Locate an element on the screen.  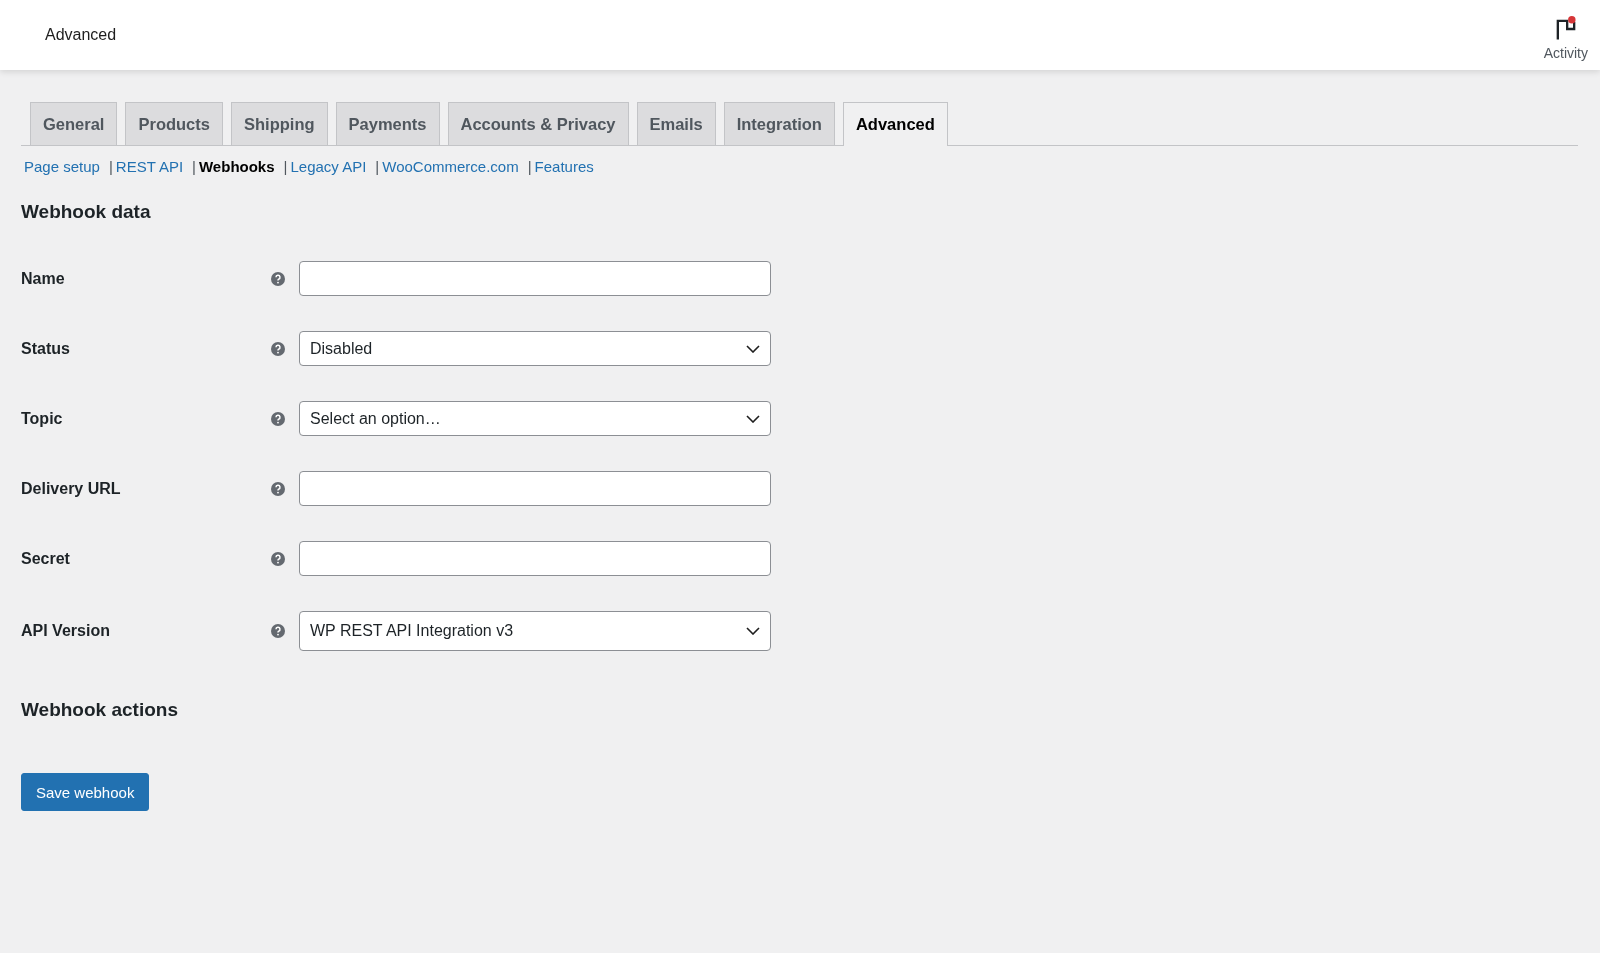
subsection-link: WooCommerce.com is located at coordinates (450, 166).